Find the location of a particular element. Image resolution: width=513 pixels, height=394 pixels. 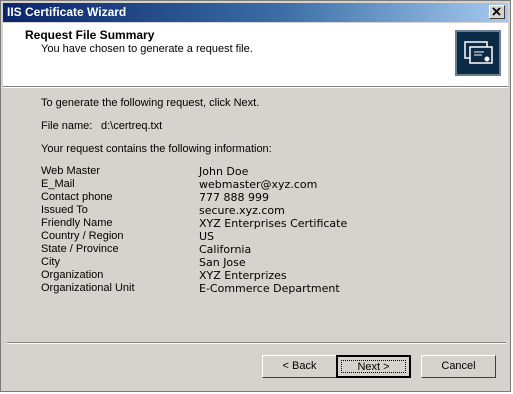

certificate-icon is located at coordinates (478, 53).